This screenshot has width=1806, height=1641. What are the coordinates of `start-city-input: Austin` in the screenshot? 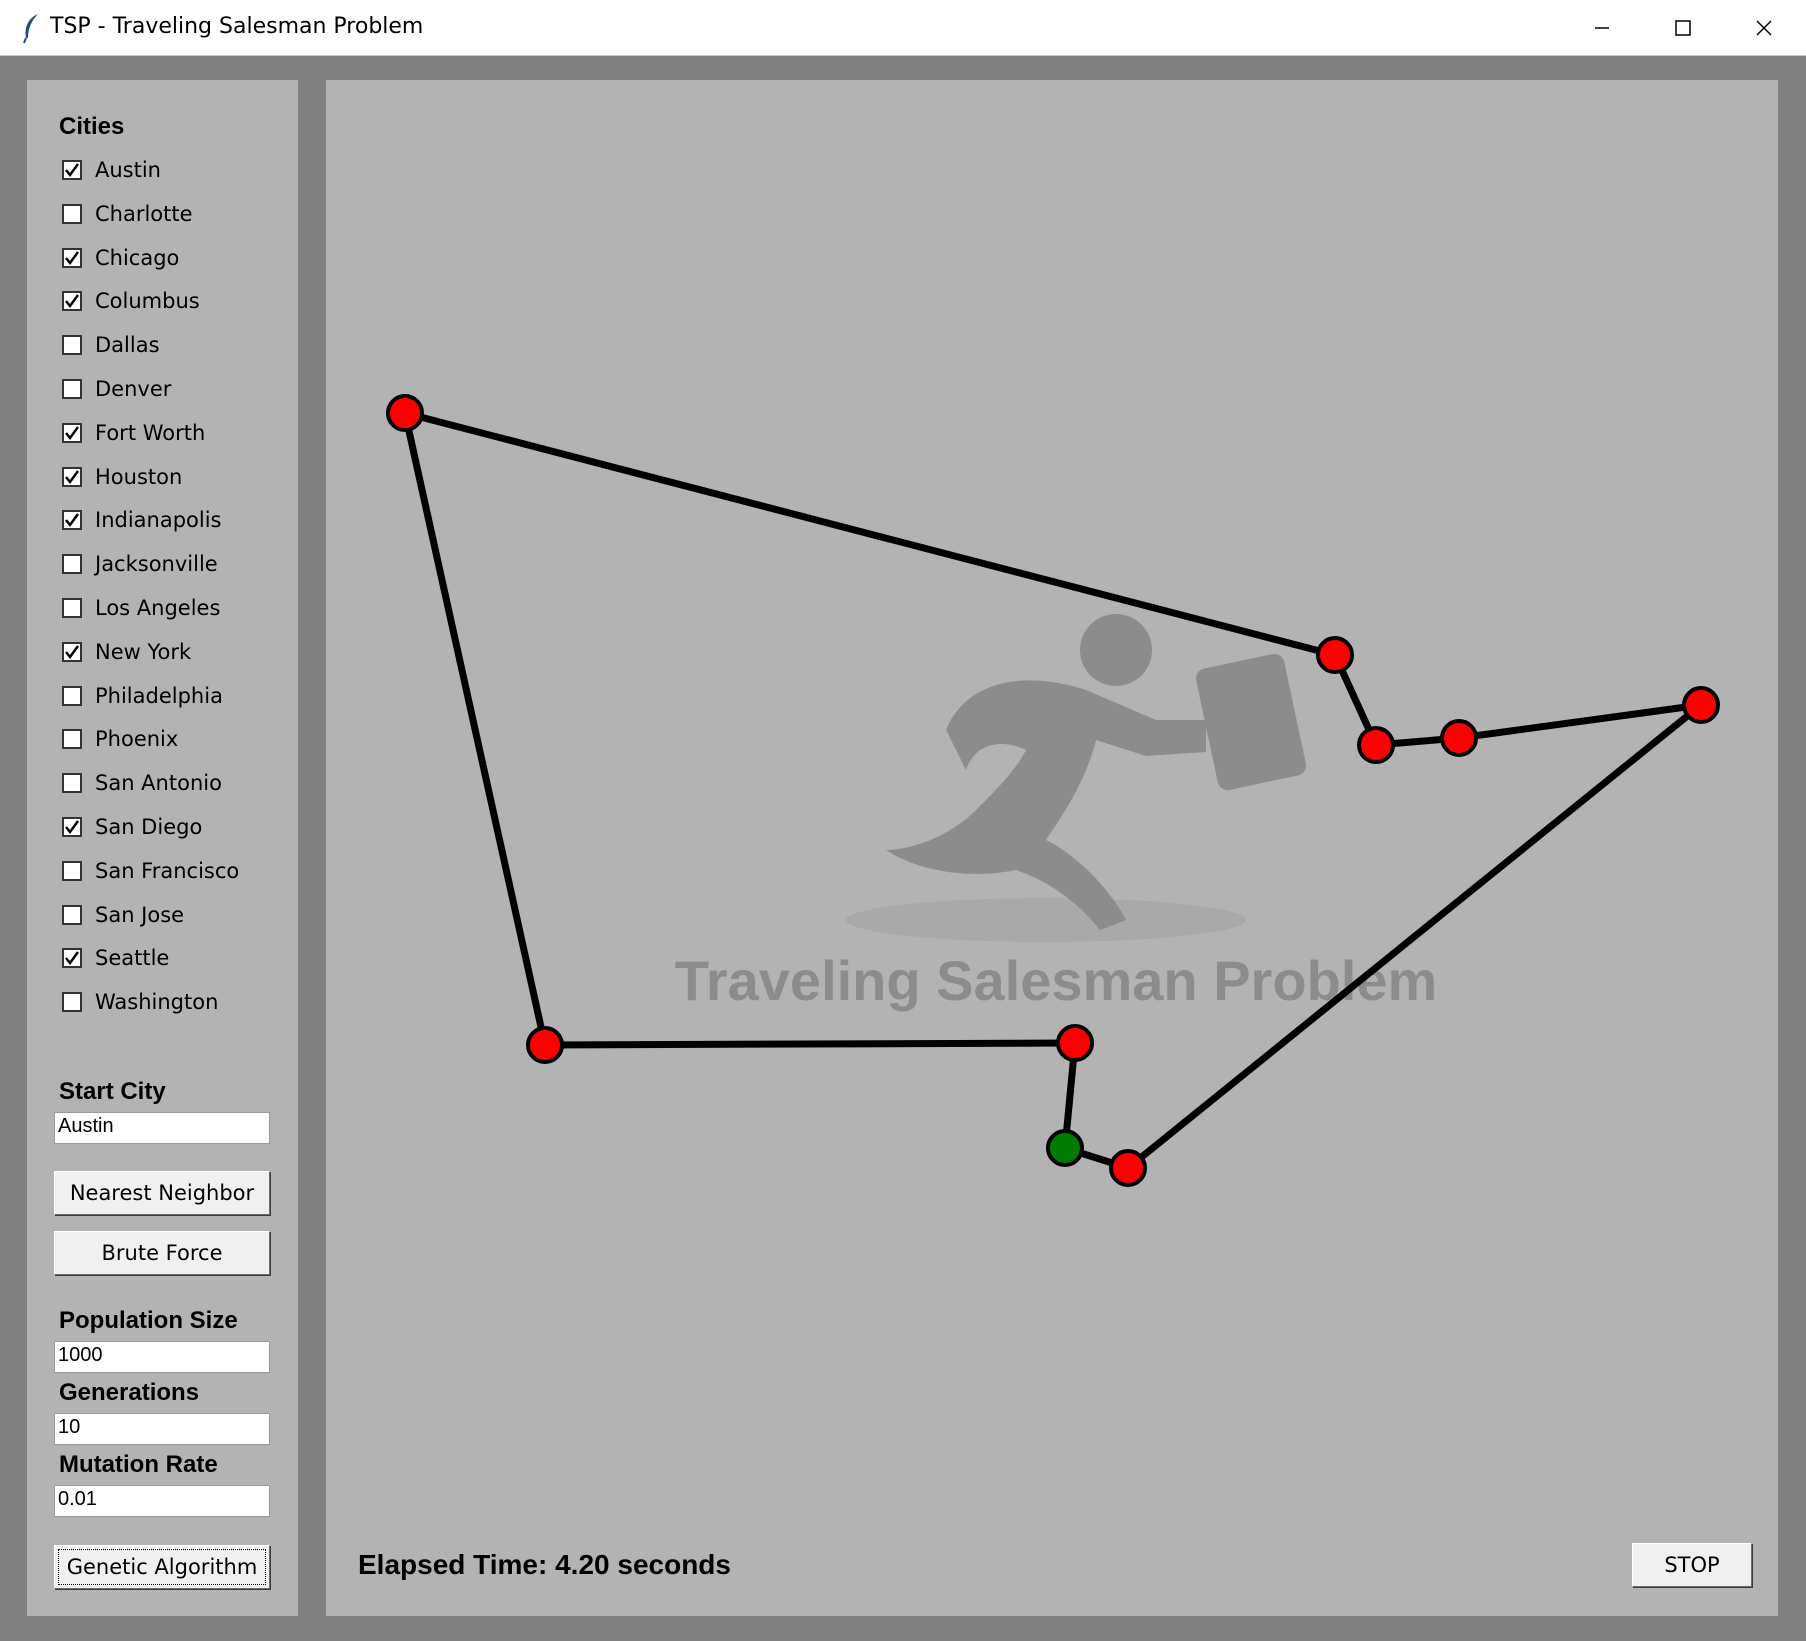 It's located at (162, 1128).